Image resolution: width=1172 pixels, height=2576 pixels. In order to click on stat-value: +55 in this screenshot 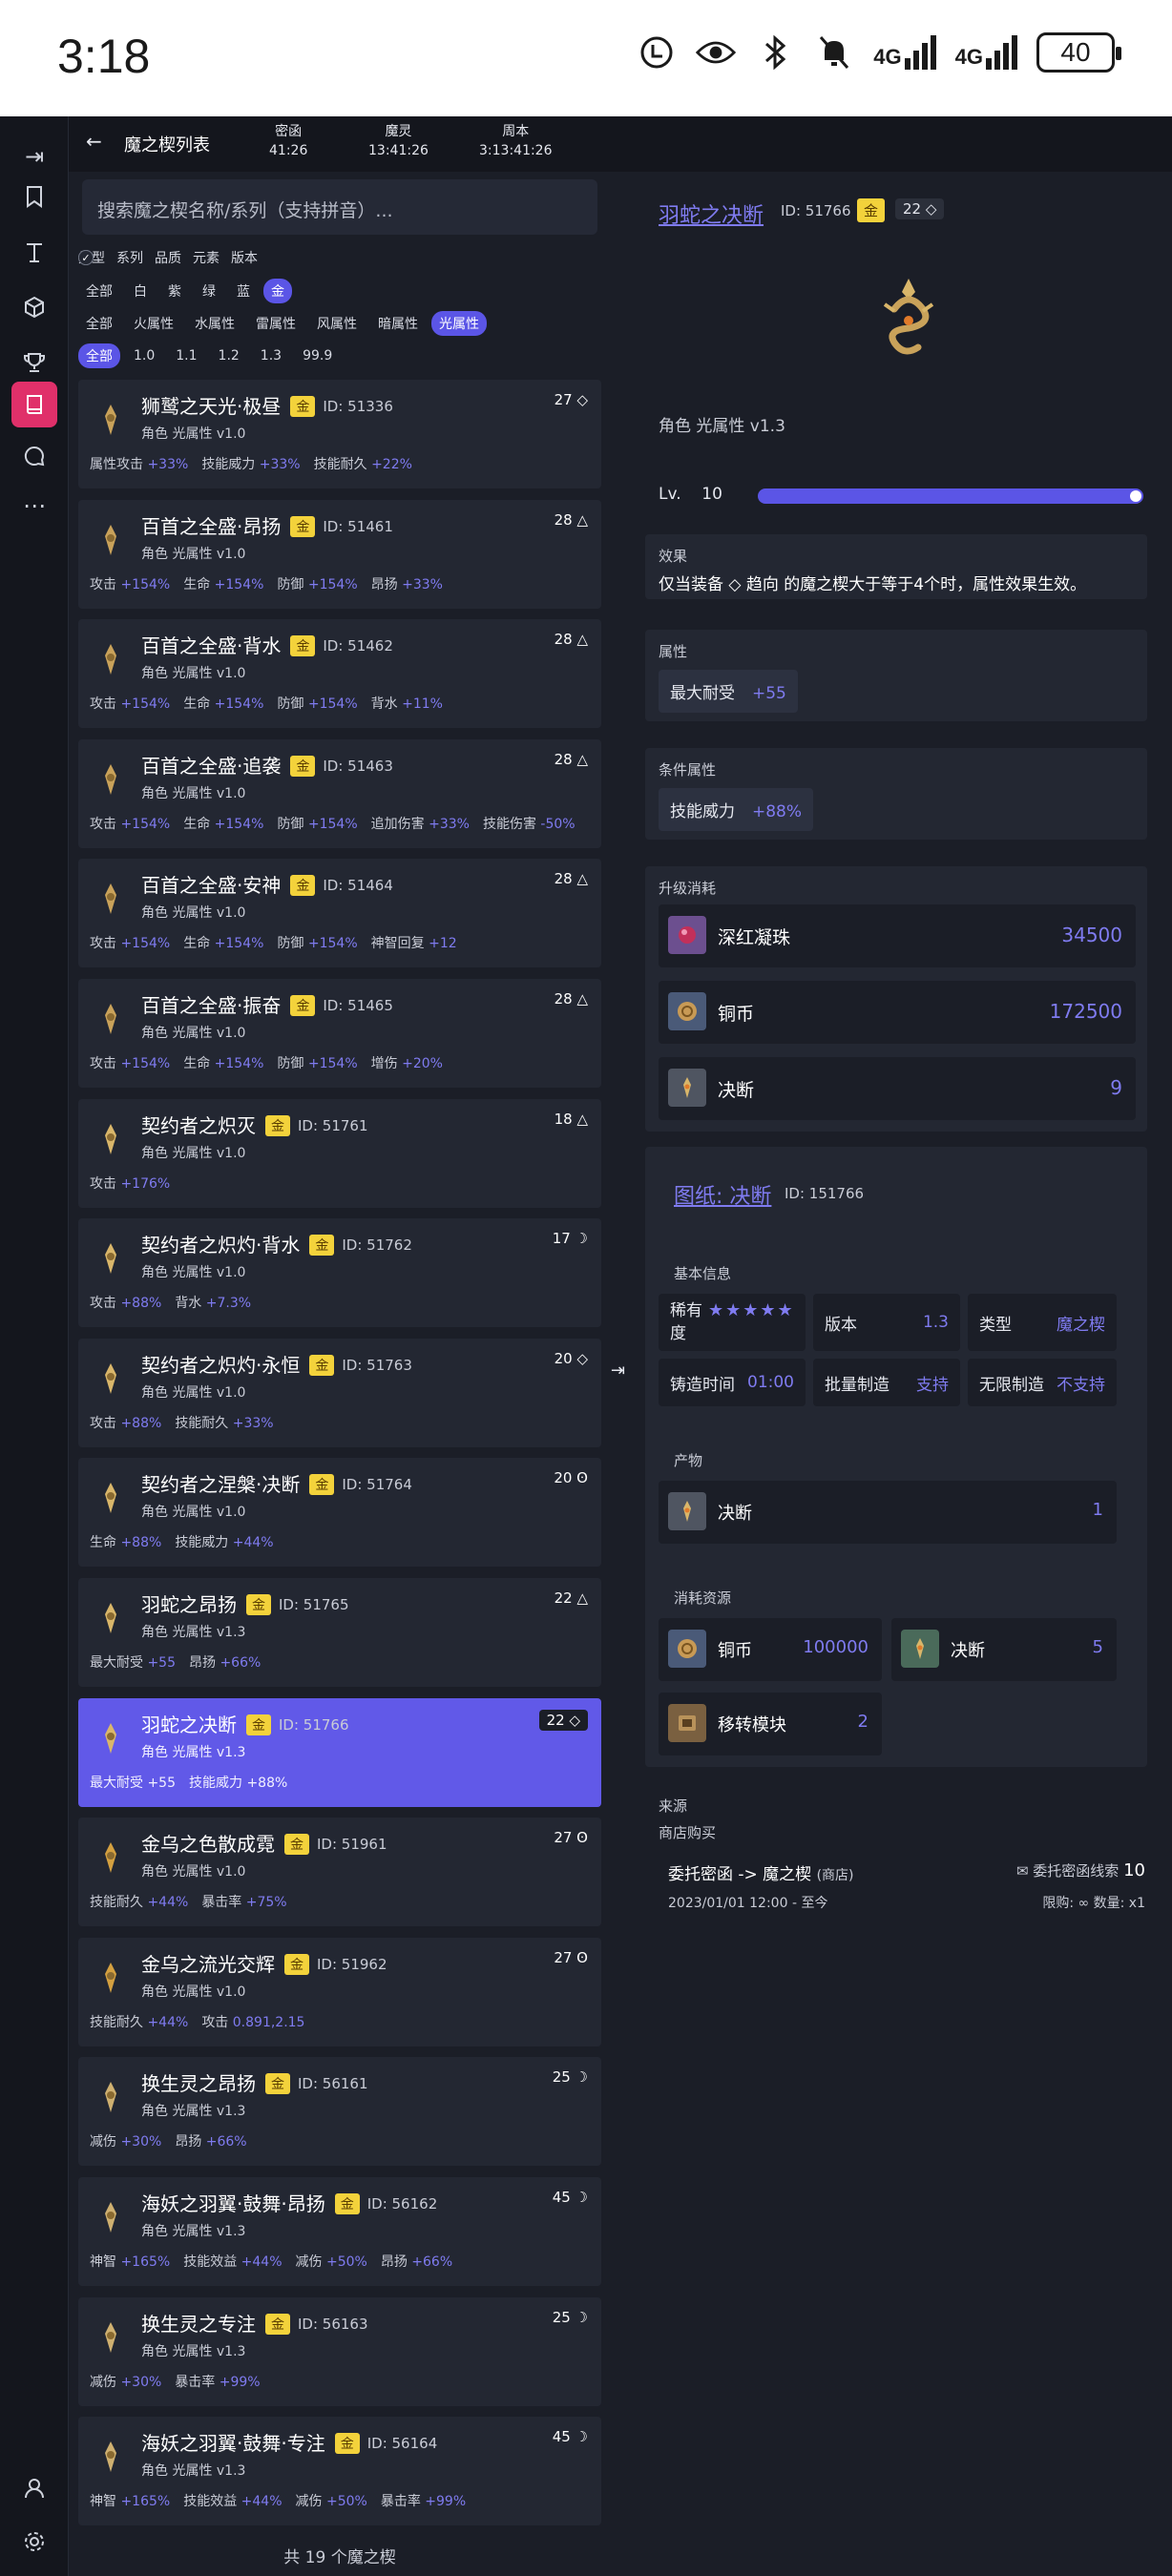, I will do `click(161, 1663)`.